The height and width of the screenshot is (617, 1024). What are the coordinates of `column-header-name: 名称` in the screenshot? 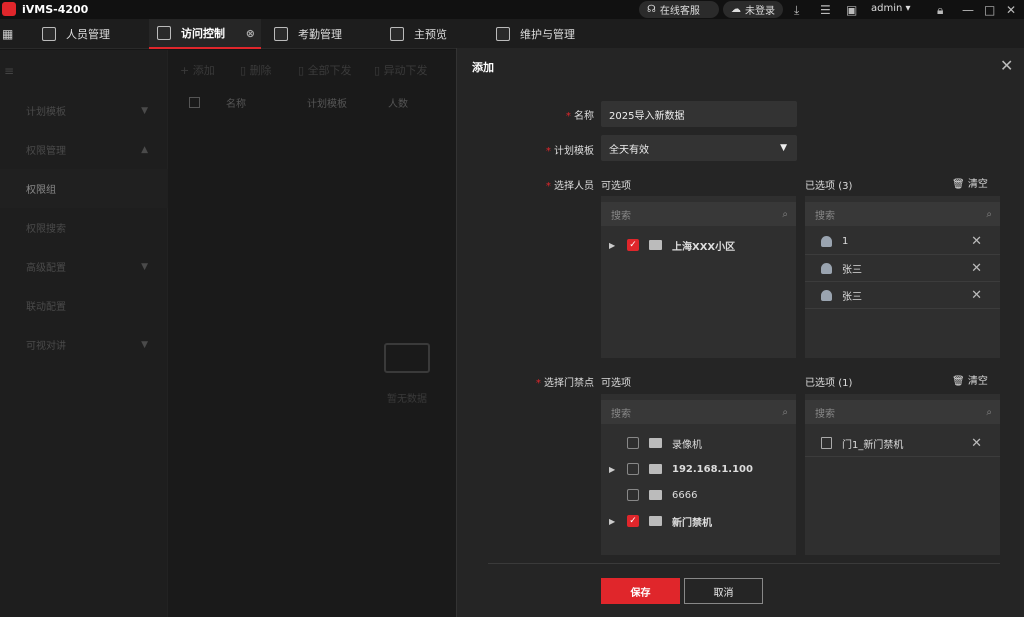 It's located at (236, 102).